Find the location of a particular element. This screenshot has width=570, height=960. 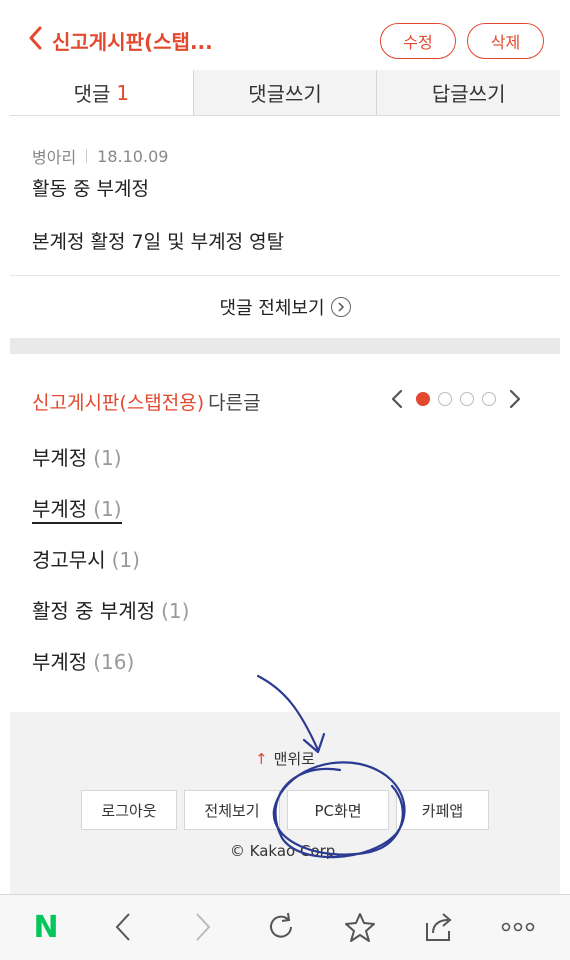

more-icon is located at coordinates (518, 927).